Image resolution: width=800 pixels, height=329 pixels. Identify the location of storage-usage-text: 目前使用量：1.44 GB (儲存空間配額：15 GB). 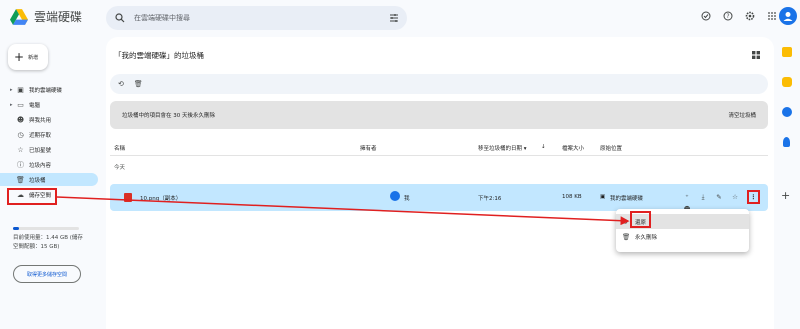
(48, 242).